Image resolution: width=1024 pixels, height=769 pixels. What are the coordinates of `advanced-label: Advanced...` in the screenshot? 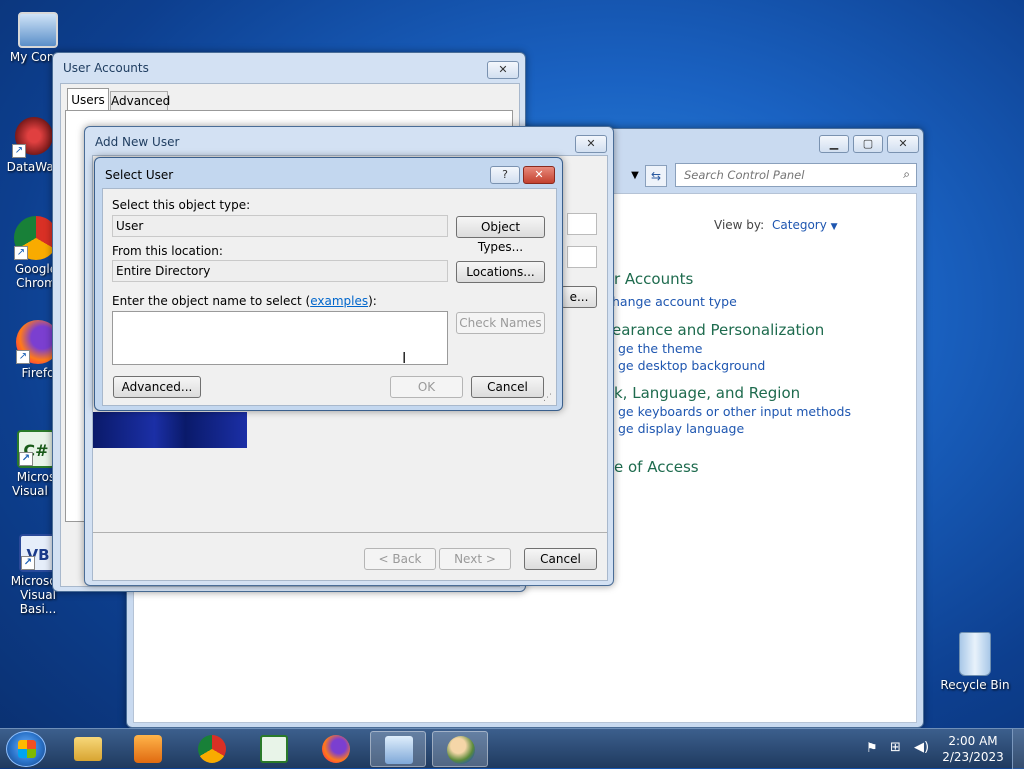 It's located at (157, 387).